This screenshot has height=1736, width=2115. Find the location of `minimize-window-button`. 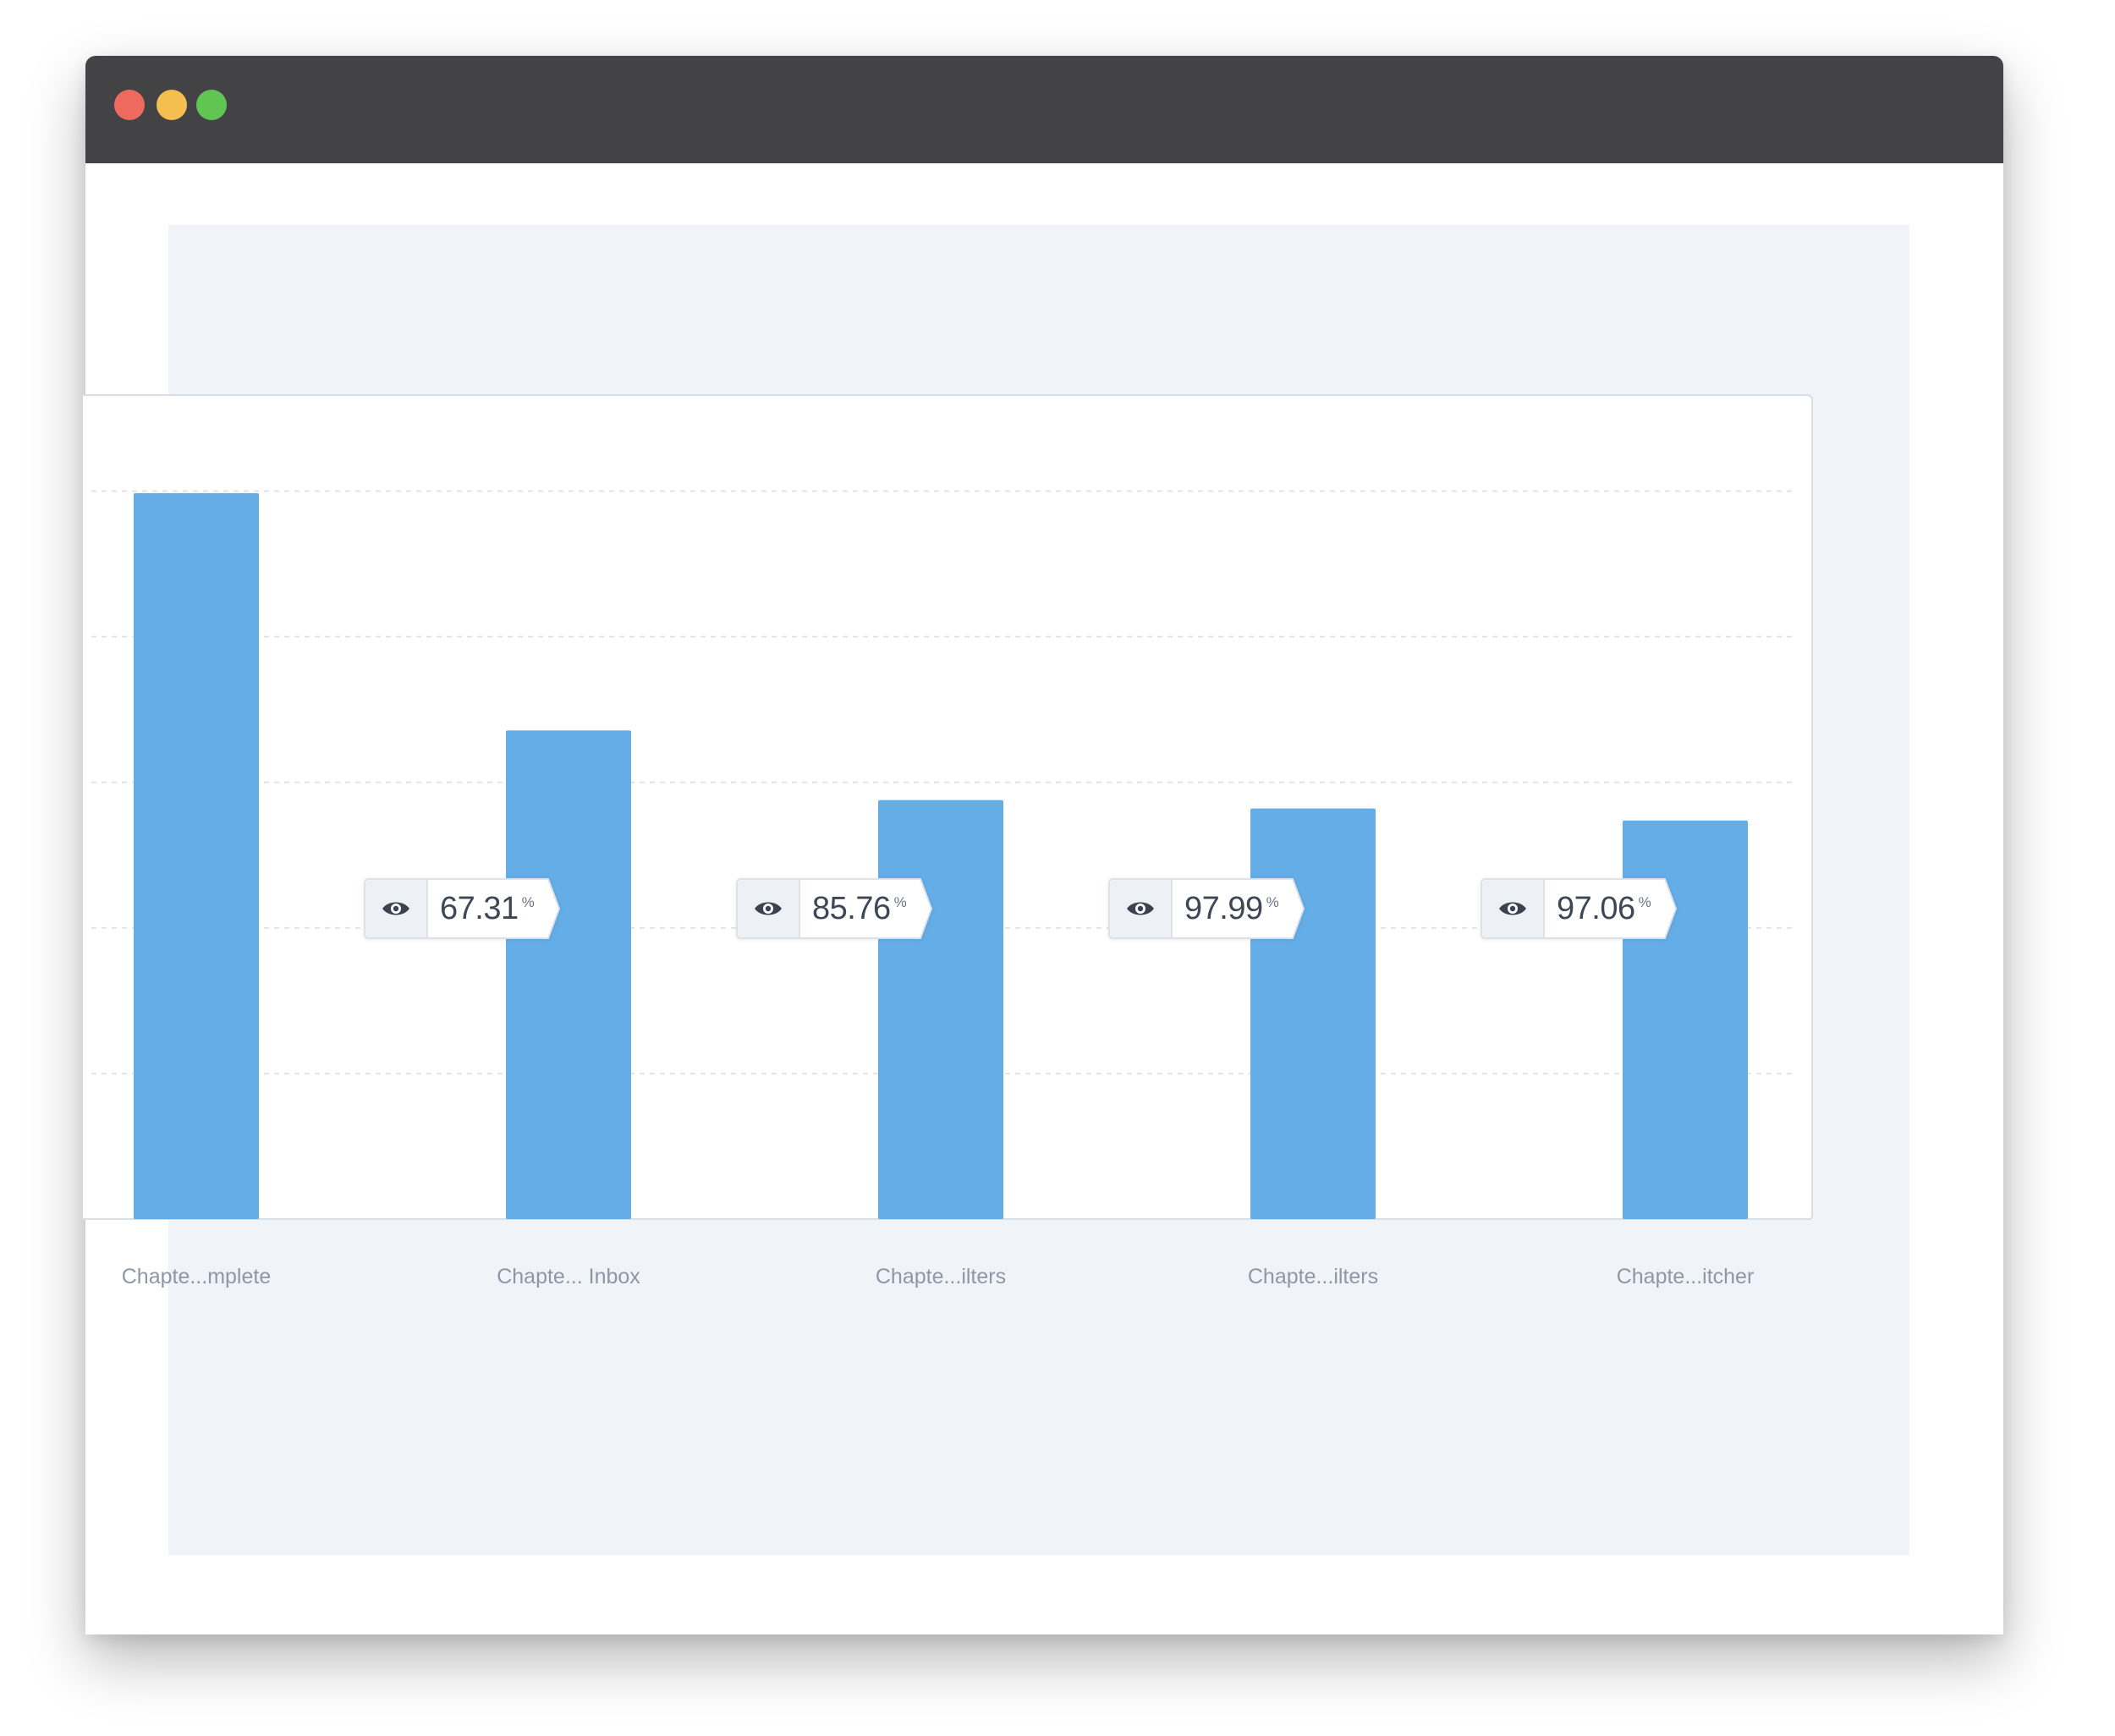

minimize-window-button is located at coordinates (172, 105).